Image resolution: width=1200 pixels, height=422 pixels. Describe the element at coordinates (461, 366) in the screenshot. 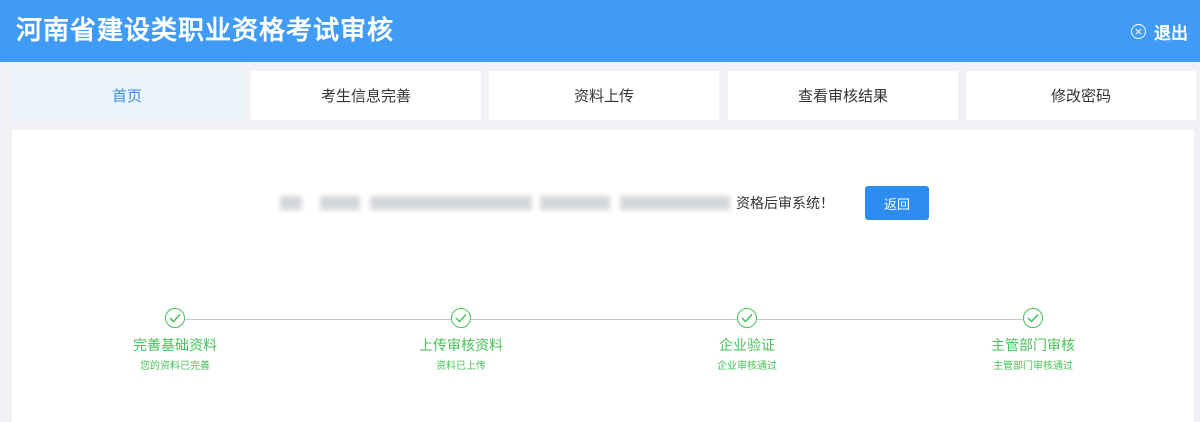

I see `step-status: 资料已上传` at that location.